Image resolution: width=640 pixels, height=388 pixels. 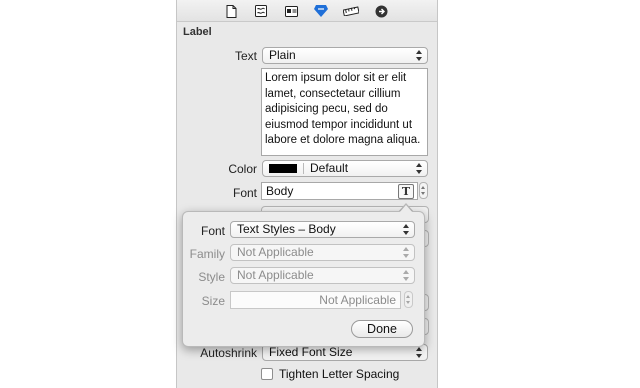 I want to click on section-title: Label, so click(x=197, y=32).